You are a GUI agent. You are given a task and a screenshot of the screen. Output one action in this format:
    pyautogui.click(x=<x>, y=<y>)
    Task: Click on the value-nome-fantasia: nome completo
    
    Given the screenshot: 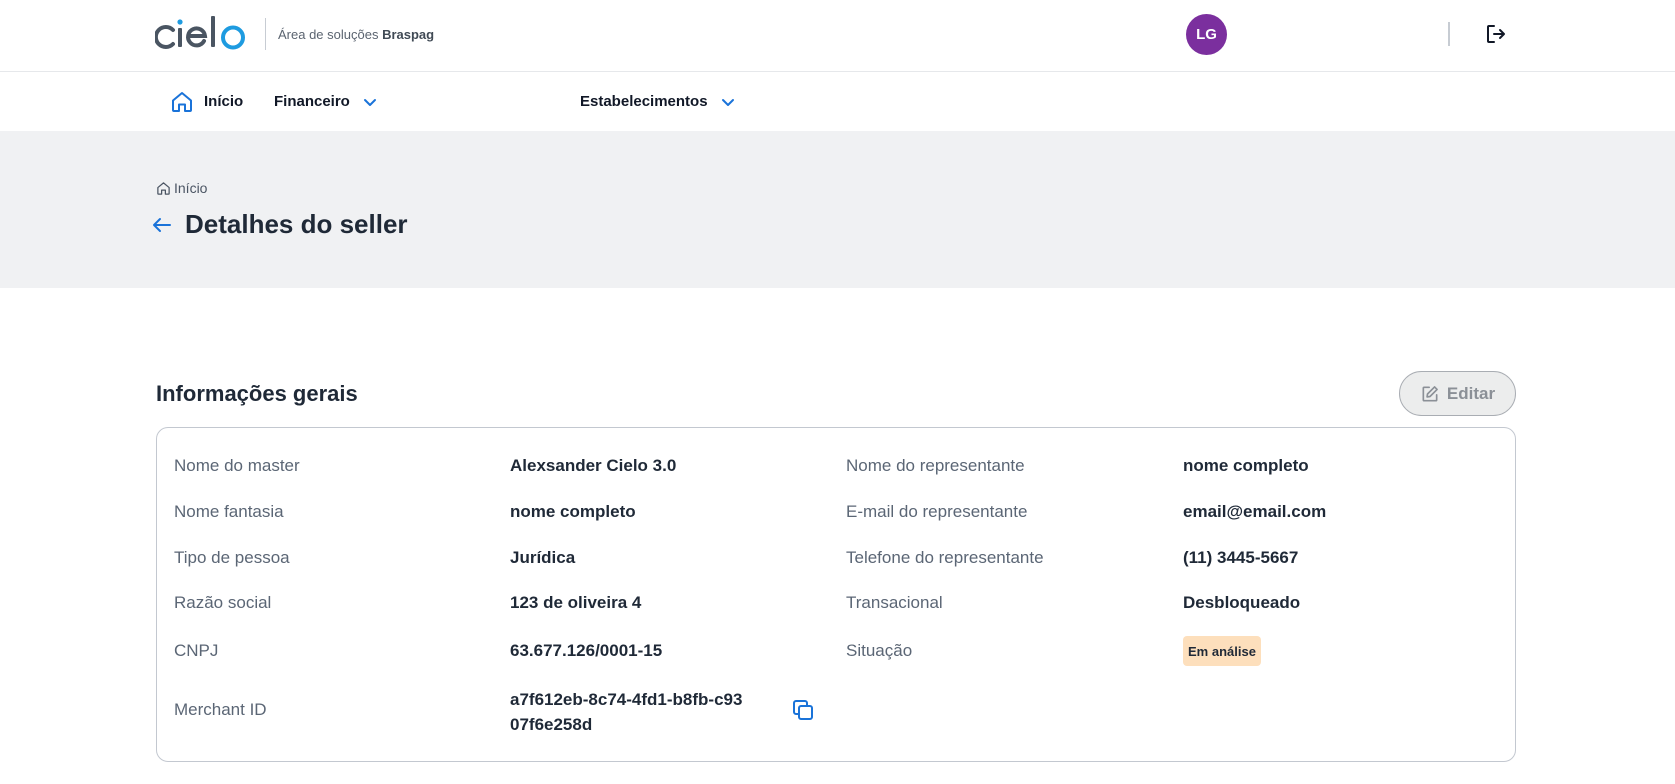 What is the action you would take?
    pyautogui.click(x=573, y=511)
    